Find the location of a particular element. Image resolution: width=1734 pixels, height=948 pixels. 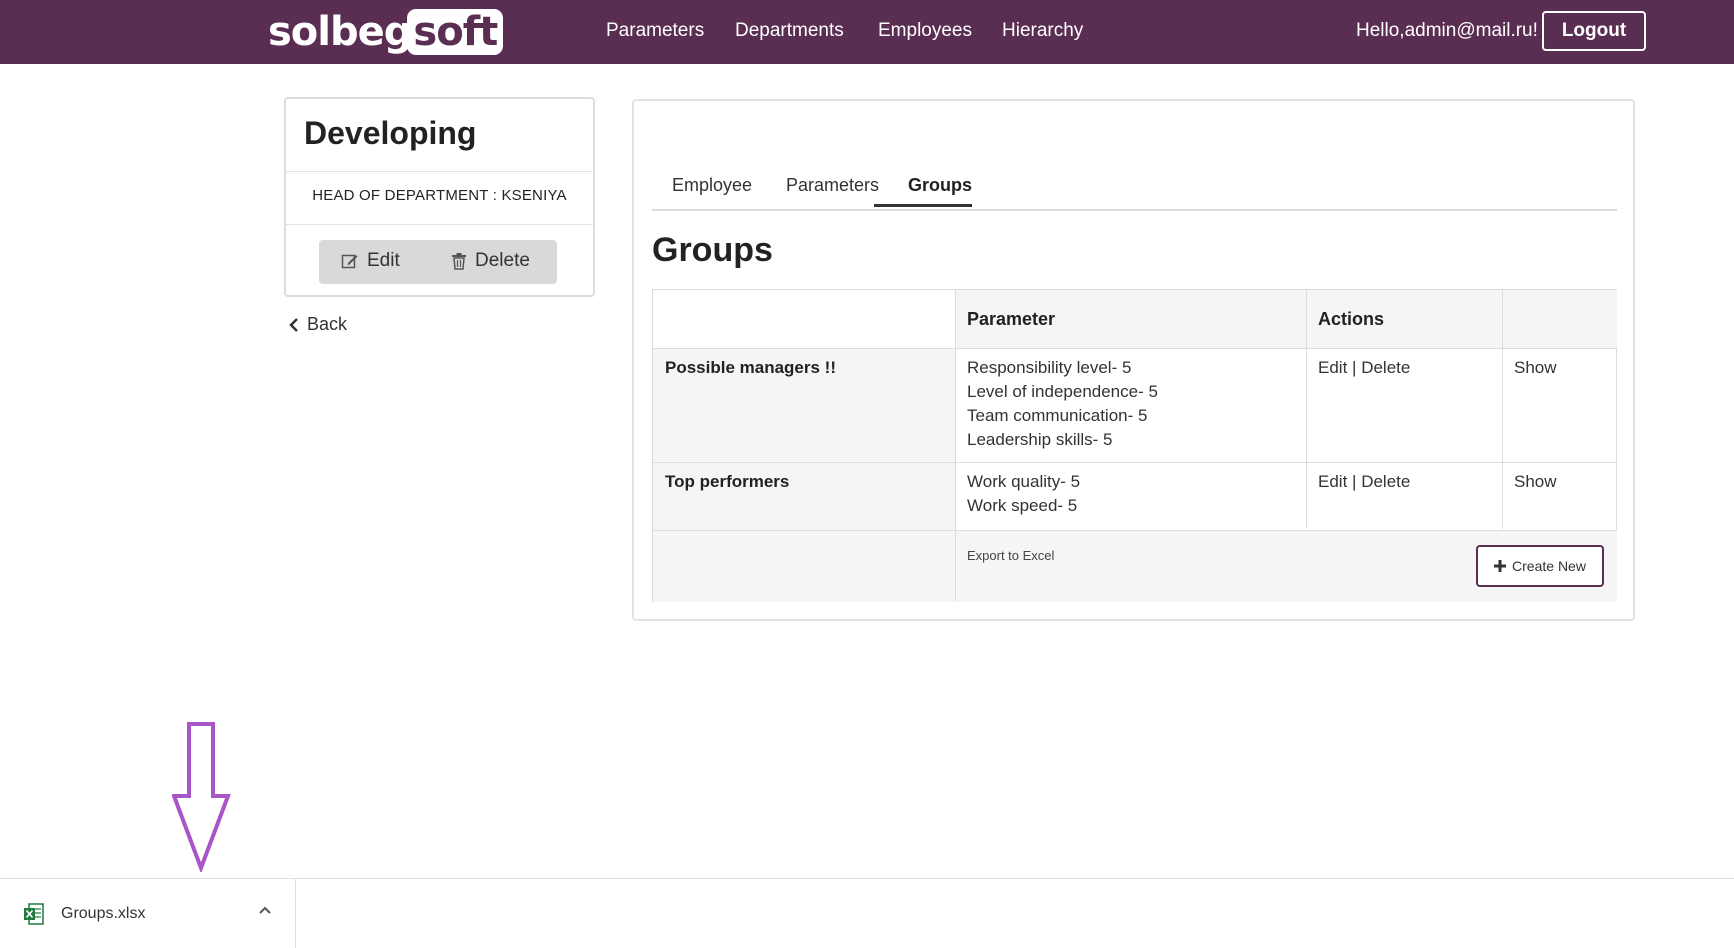

download-filename: Groups.xlsx is located at coordinates (103, 913).